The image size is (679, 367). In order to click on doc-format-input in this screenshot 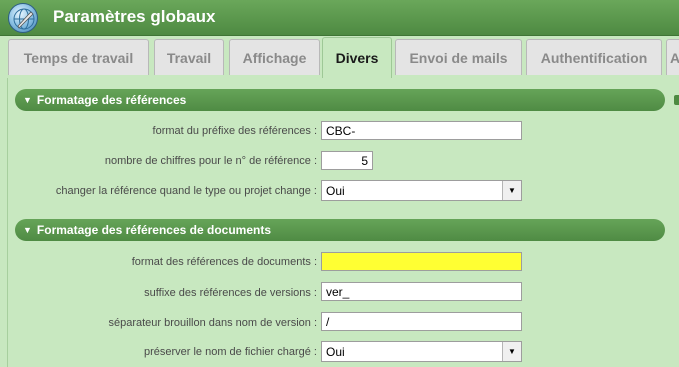, I will do `click(421, 261)`.